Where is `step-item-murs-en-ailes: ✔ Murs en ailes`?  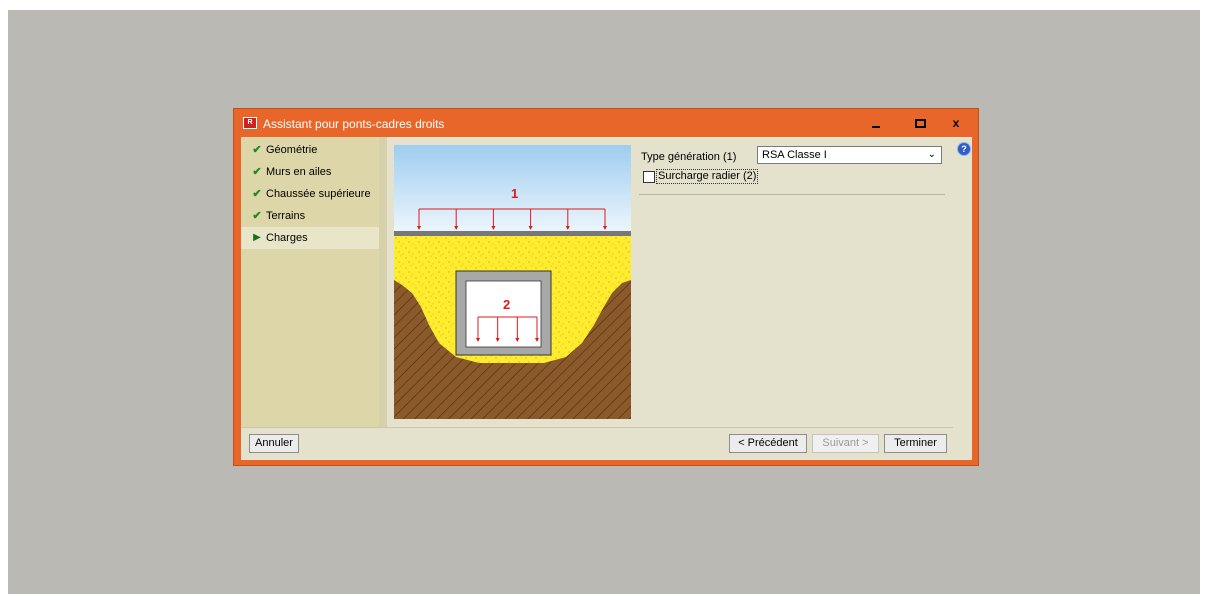 step-item-murs-en-ailes: ✔ Murs en ailes is located at coordinates (310, 172).